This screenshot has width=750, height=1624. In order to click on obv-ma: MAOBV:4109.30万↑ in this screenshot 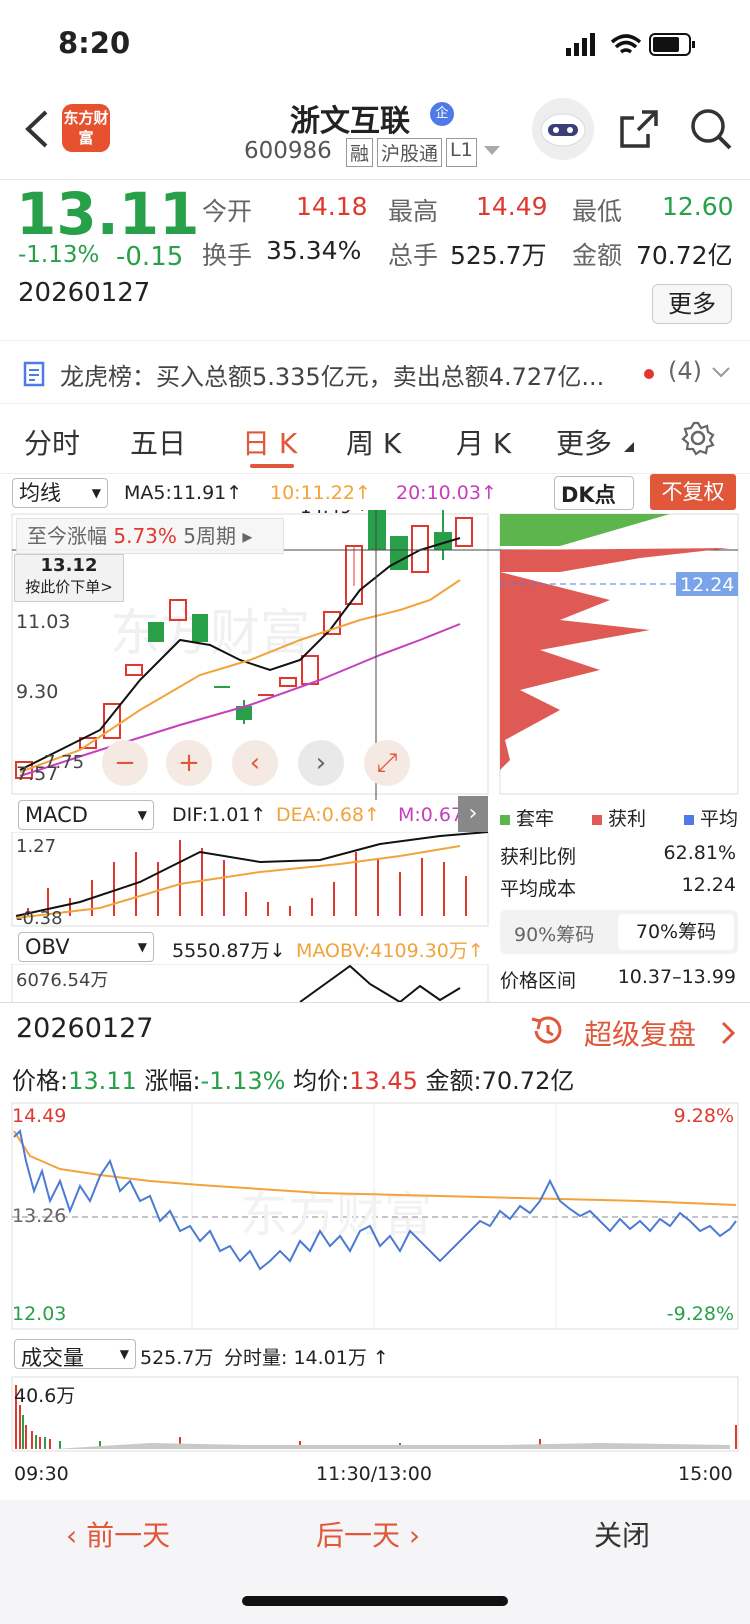, I will do `click(390, 951)`.